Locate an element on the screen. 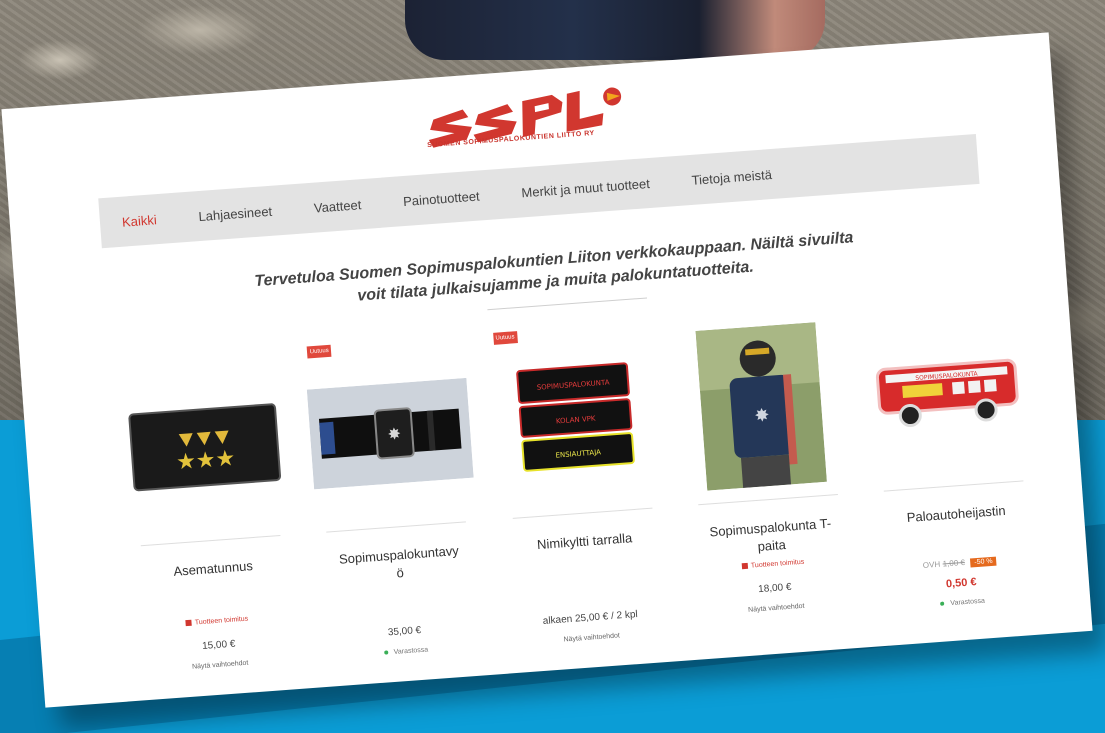 This screenshot has height=733, width=1105. product-card: Uutuus ✸ Sopimuspalokuntavyö 35,00 € Va is located at coordinates (395, 506).